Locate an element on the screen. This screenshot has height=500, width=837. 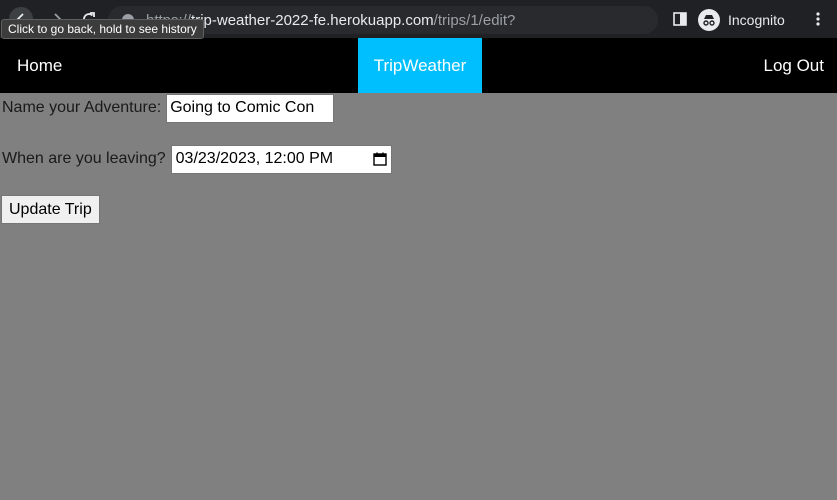
nav-logout-link: Log Out is located at coordinates (794, 65).